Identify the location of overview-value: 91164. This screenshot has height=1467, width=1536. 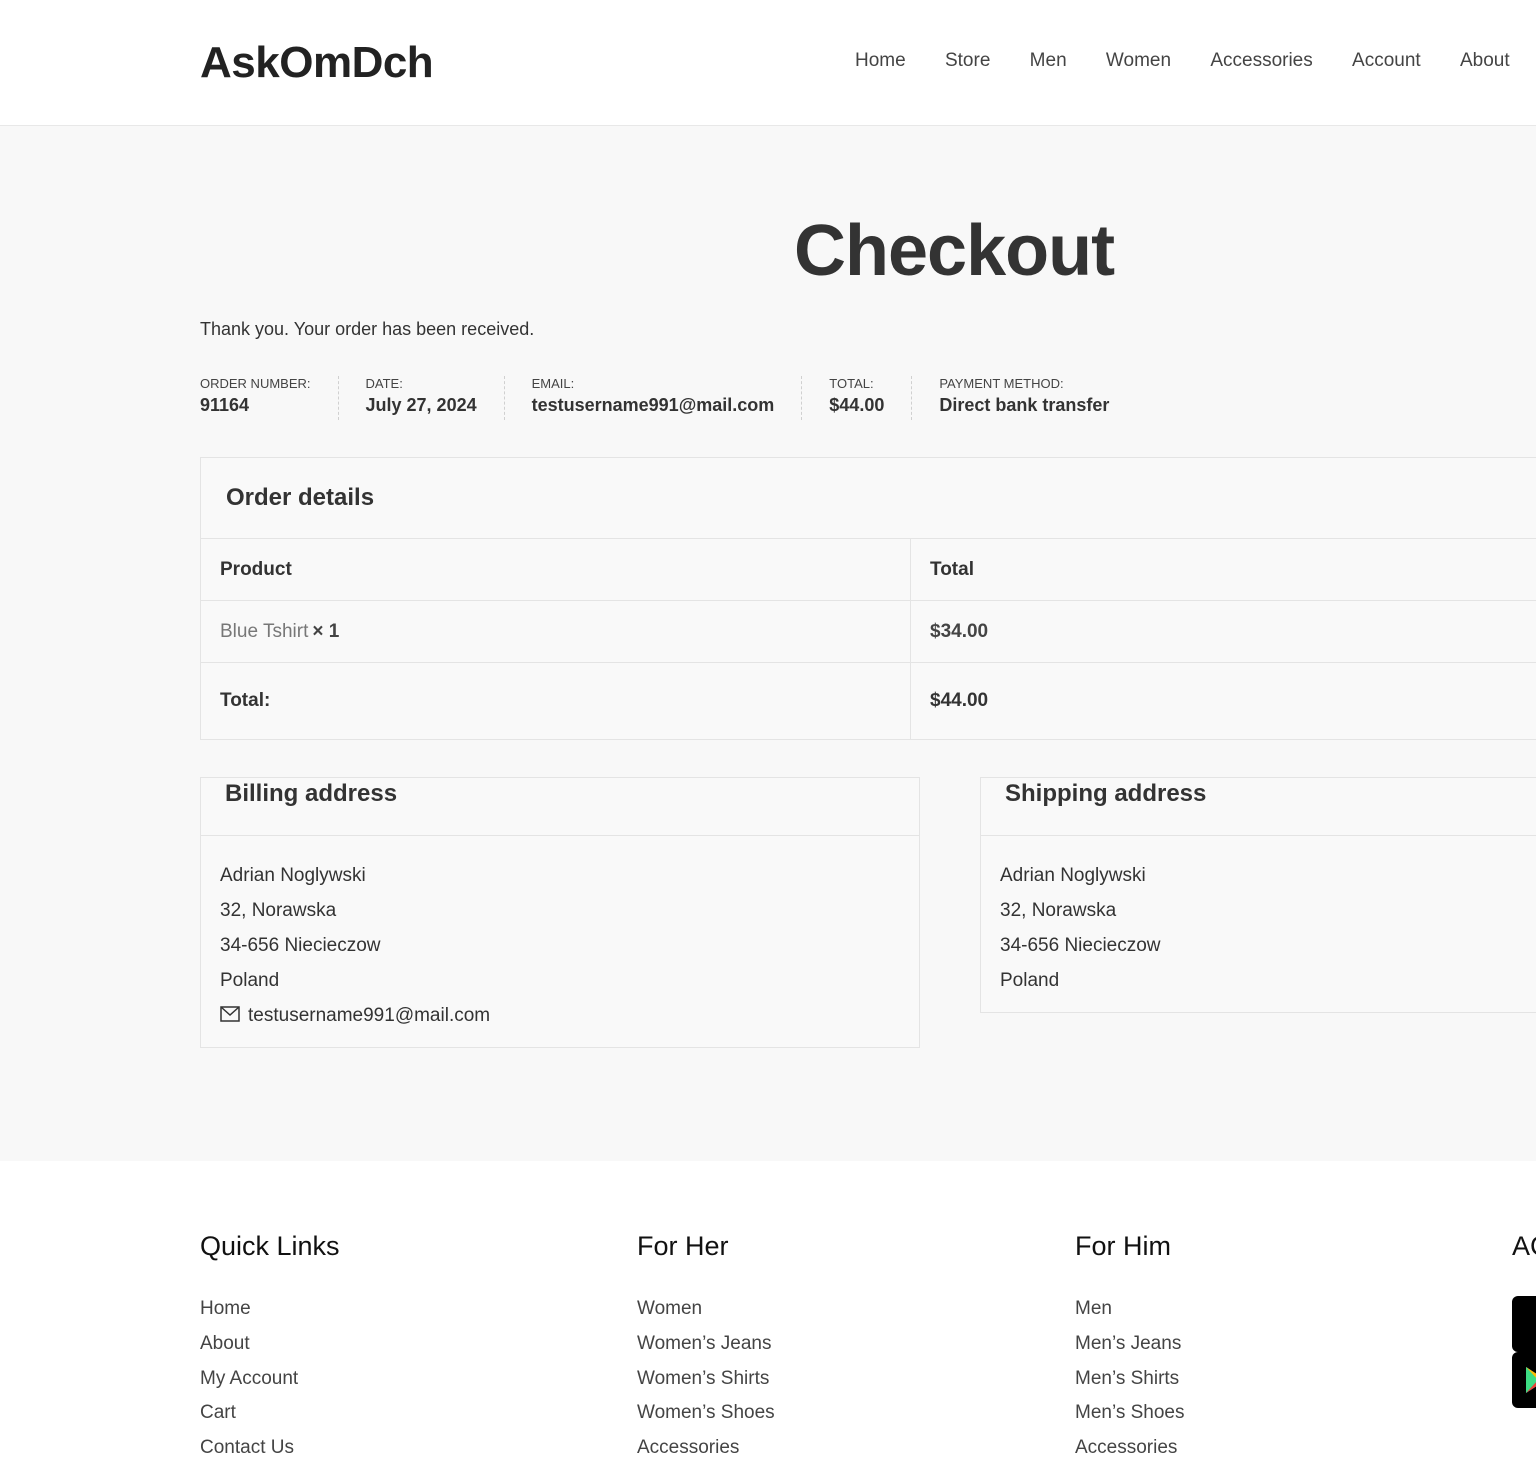
(225, 405).